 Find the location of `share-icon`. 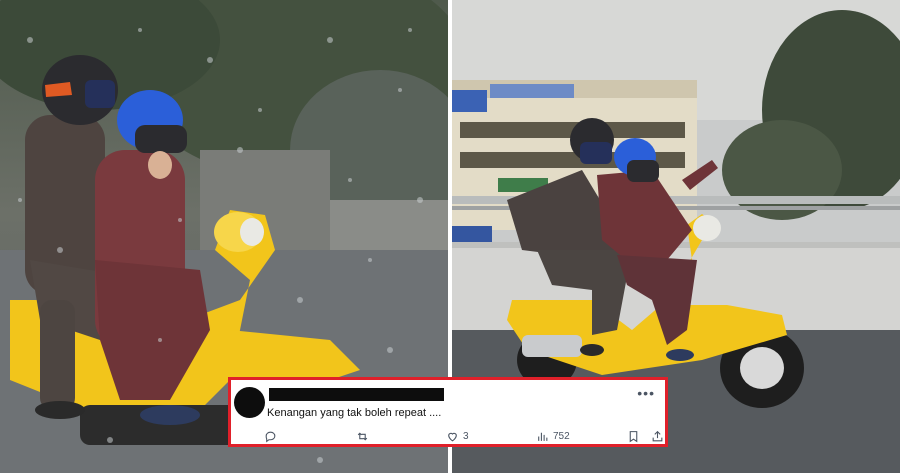

share-icon is located at coordinates (657, 436).